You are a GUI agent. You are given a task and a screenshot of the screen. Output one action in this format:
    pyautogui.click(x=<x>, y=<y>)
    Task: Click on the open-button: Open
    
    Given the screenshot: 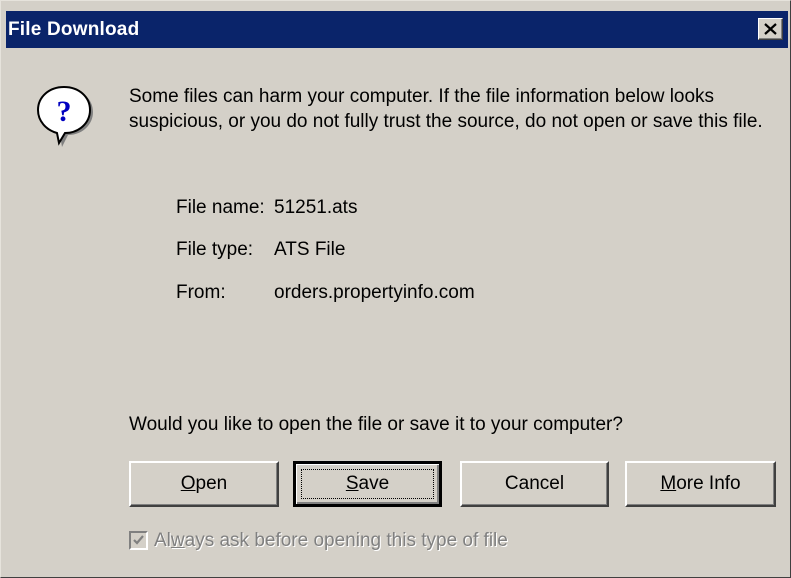 What is the action you would take?
    pyautogui.click(x=204, y=484)
    